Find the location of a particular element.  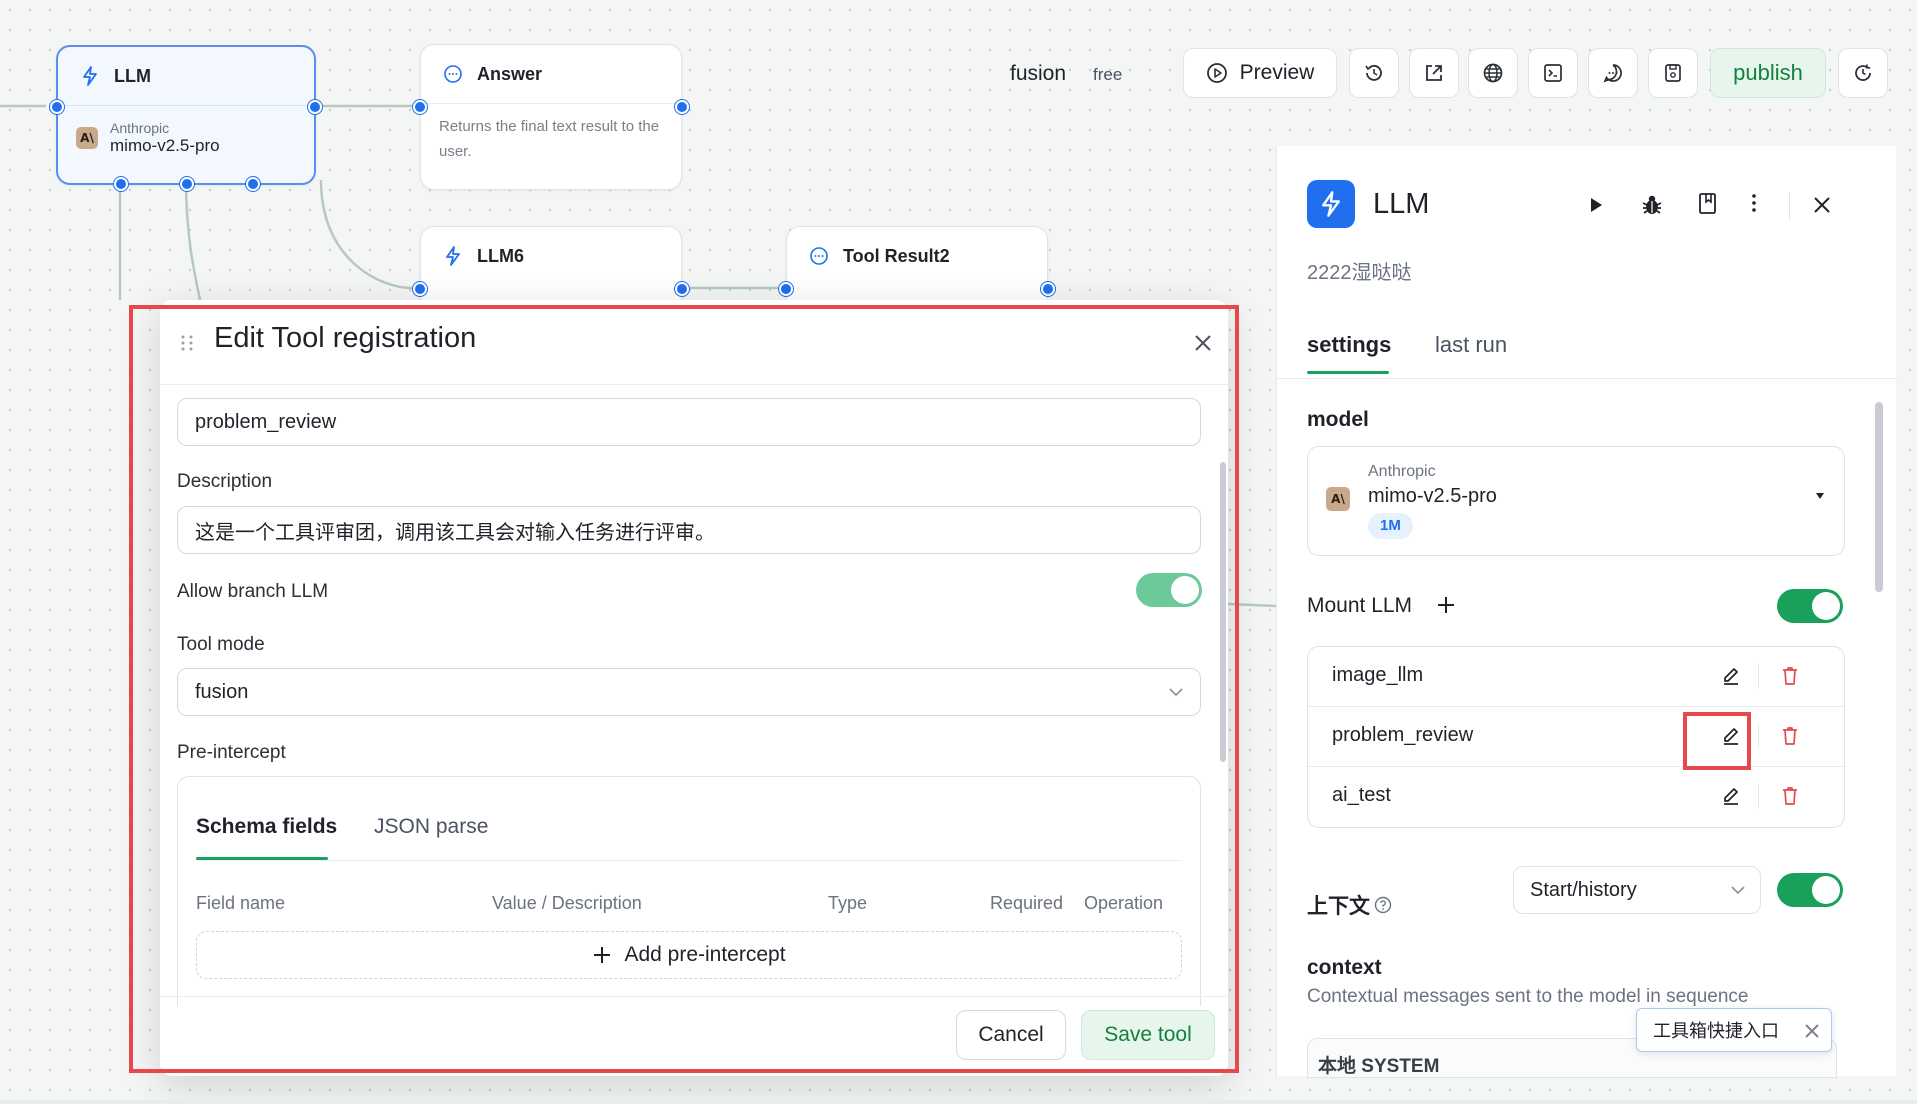

mount-llm-toggle is located at coordinates (1810, 606).